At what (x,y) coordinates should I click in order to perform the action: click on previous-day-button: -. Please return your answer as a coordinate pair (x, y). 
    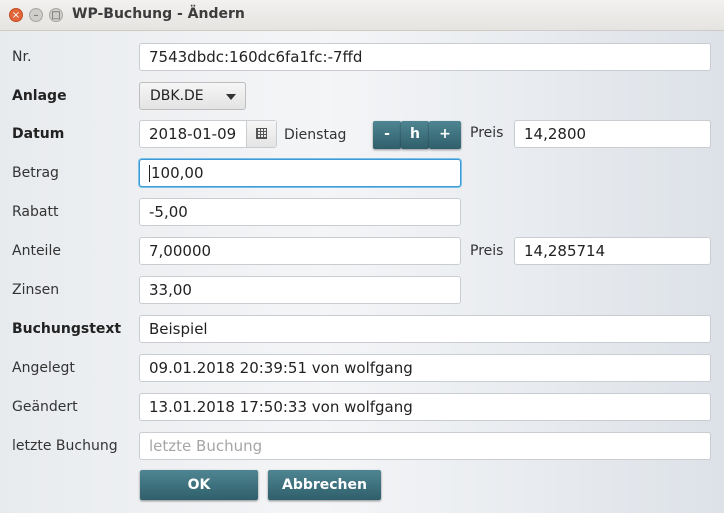
    Looking at the image, I should click on (387, 135).